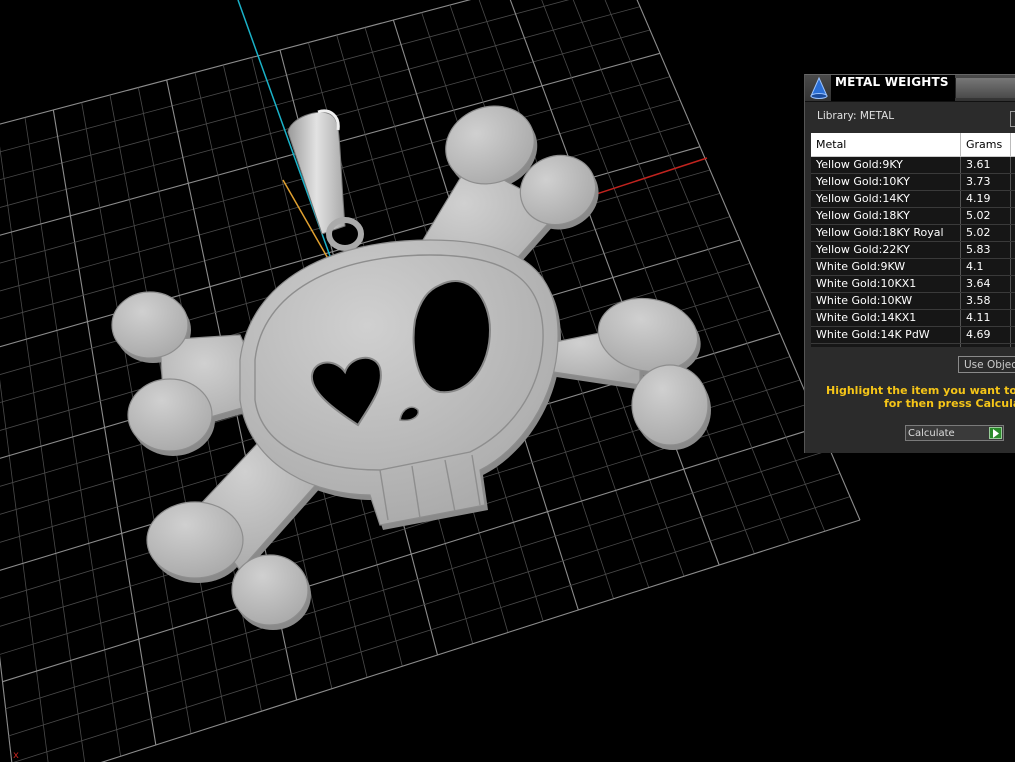 Image resolution: width=1015 pixels, height=762 pixels. Describe the element at coordinates (886, 233) in the screenshot. I see `metal-name-cell: Yellow Gold:18KY Royal` at that location.